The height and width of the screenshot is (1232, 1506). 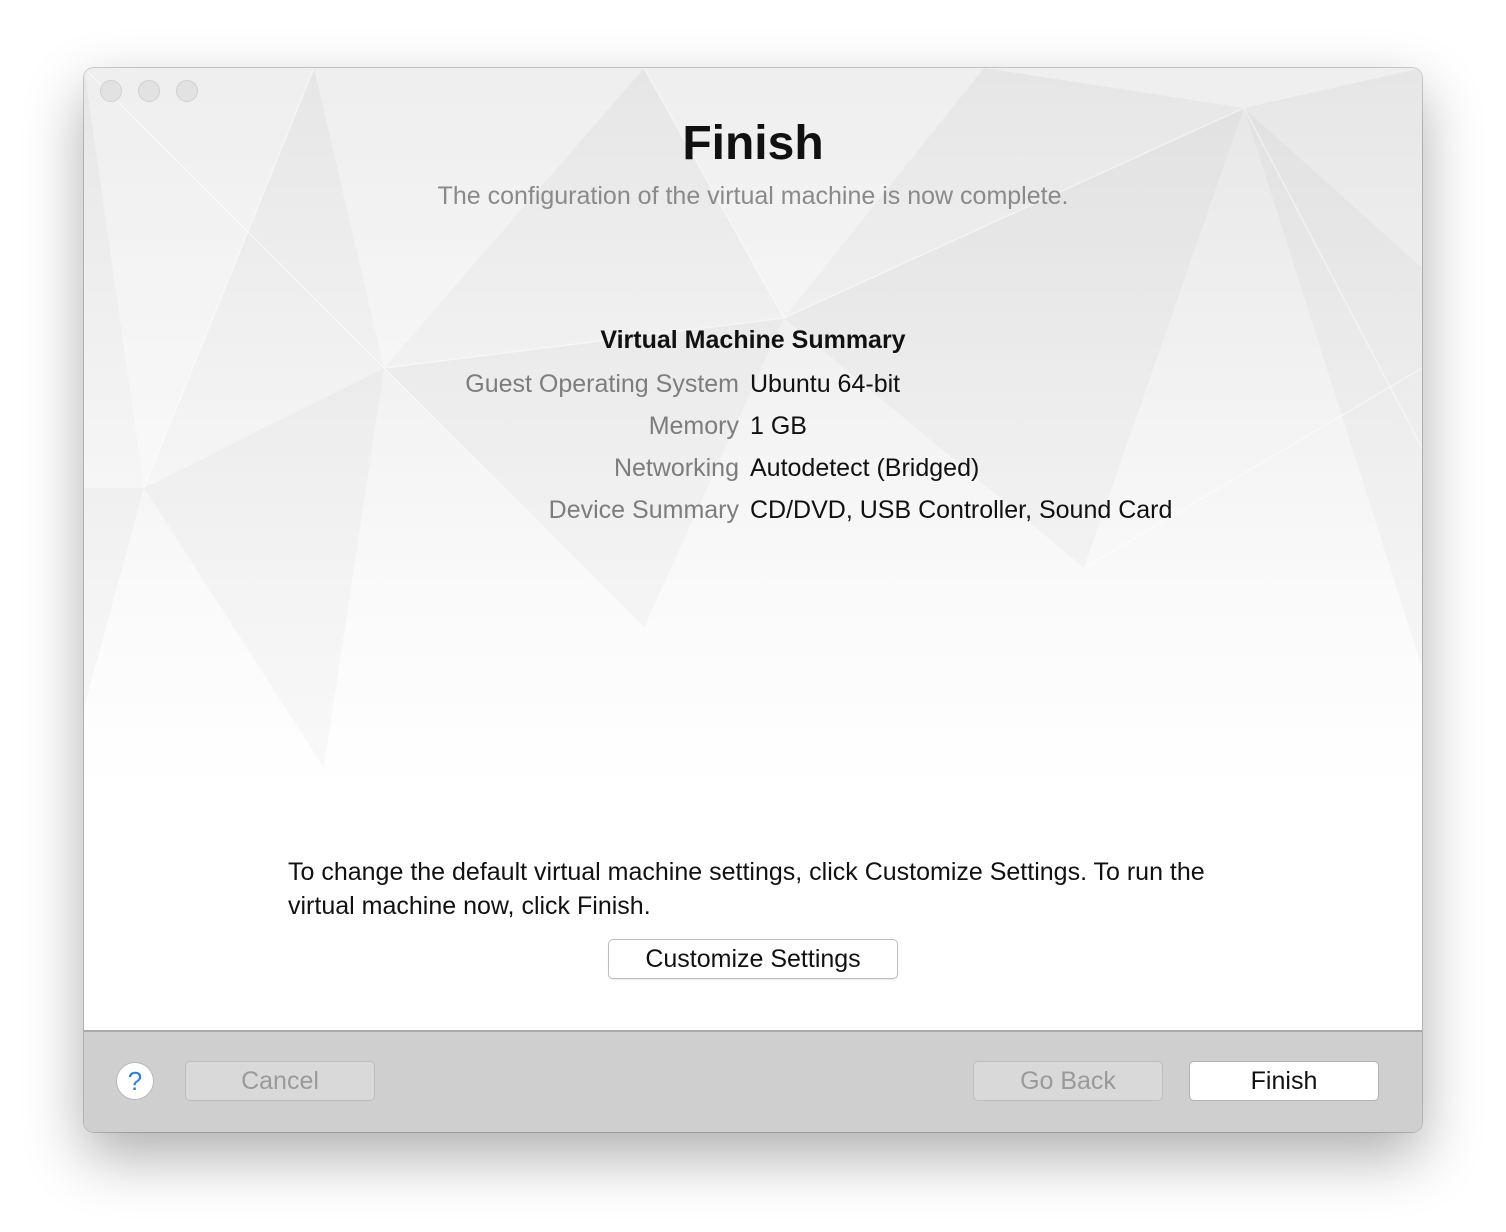 What do you see at coordinates (753, 143) in the screenshot?
I see `page-title: Finish` at bounding box center [753, 143].